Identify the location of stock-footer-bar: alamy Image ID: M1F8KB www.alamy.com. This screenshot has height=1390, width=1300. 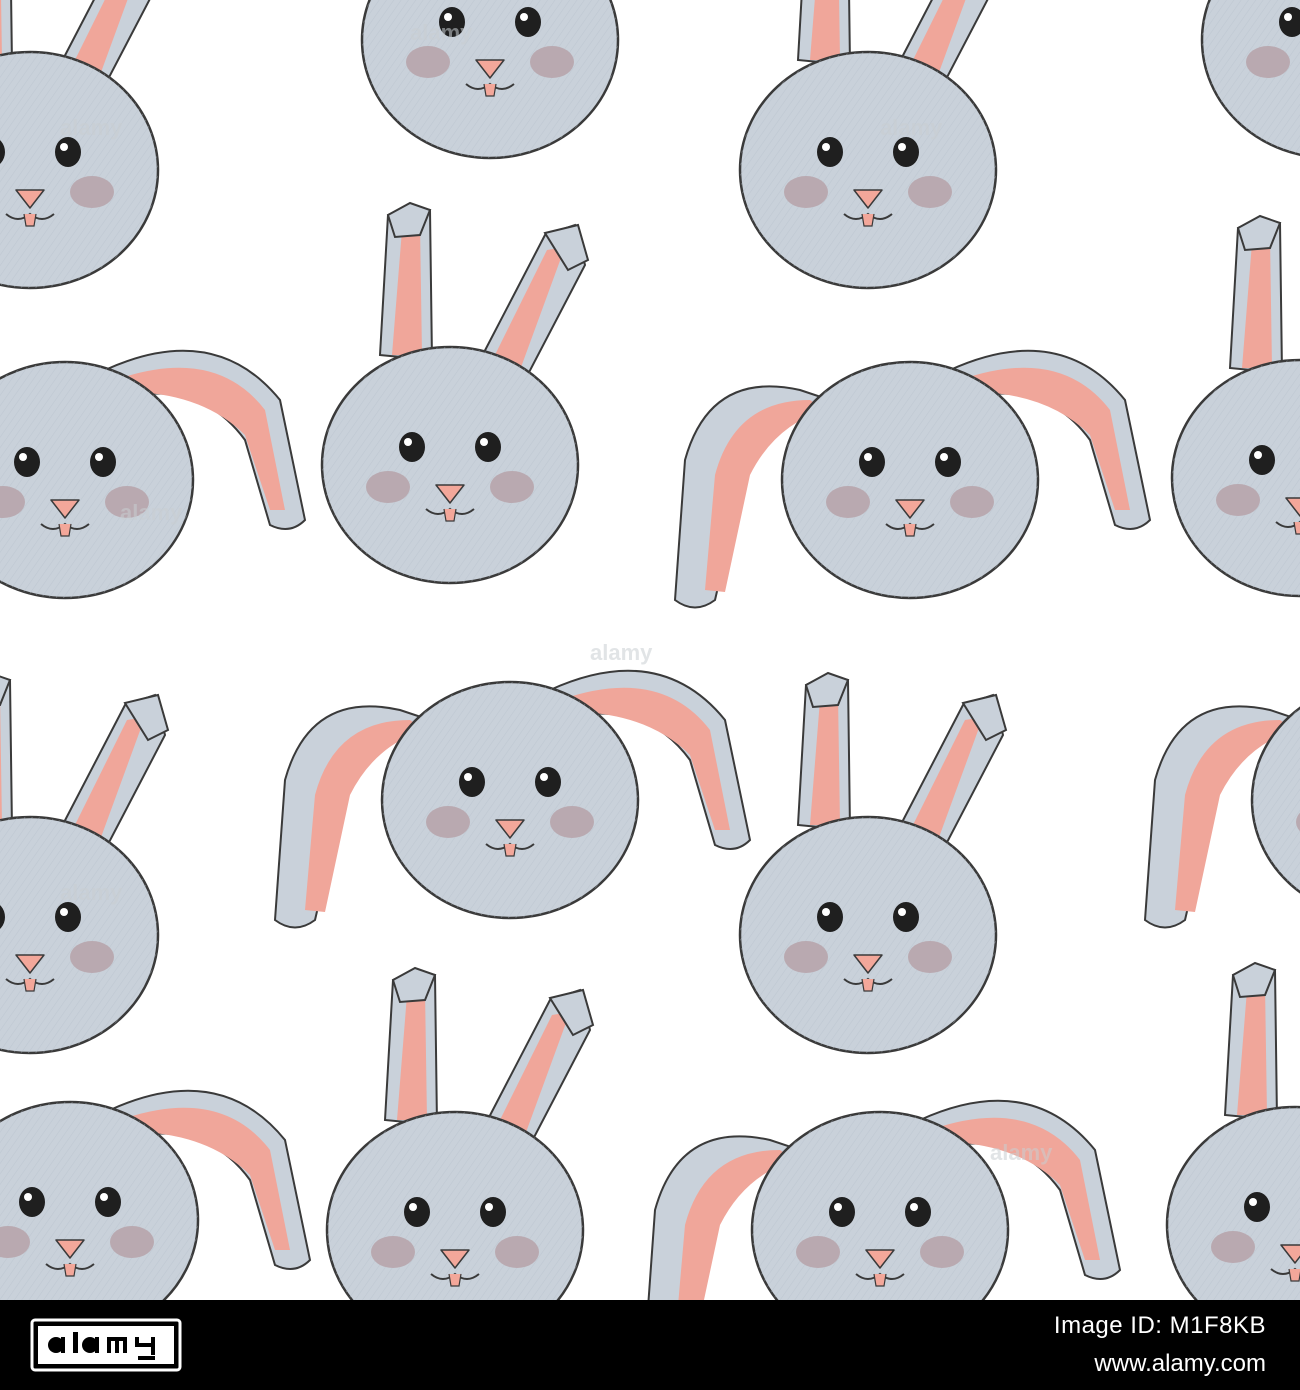
(650, 1345).